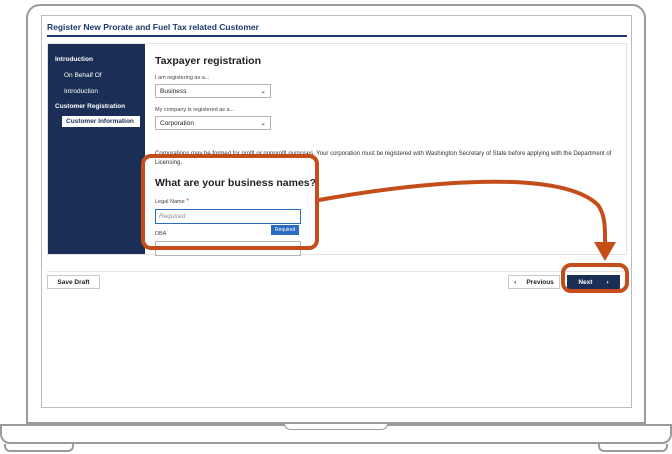 The width and height of the screenshot is (672, 454). I want to click on form-title: Taxpayer registration, so click(208, 61).